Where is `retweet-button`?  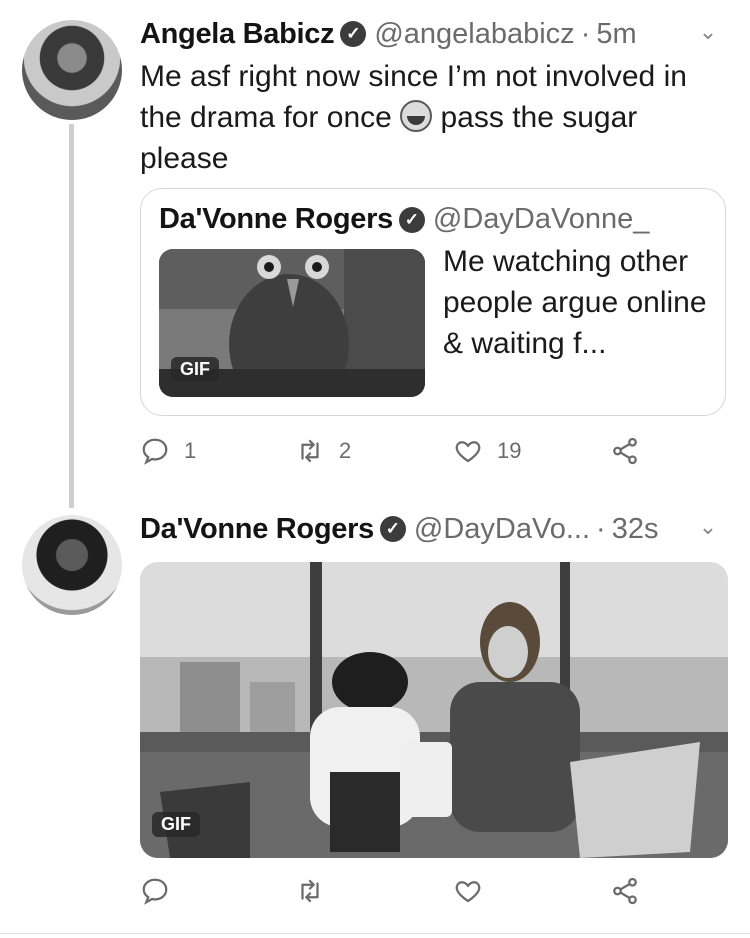
retweet-button is located at coordinates (310, 891).